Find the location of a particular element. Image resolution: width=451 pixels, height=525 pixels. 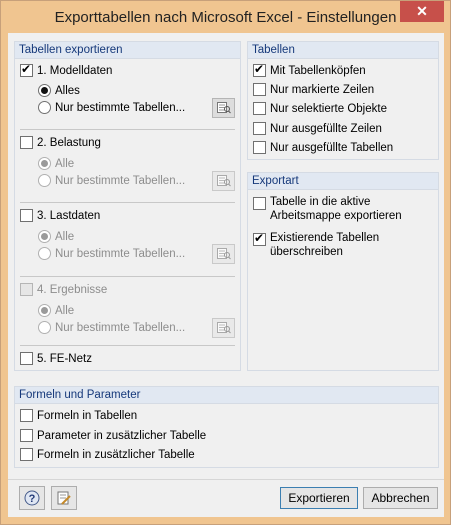

checkbox-formeln-in-tabellen: Formeln in Tabellen is located at coordinates (78, 415).